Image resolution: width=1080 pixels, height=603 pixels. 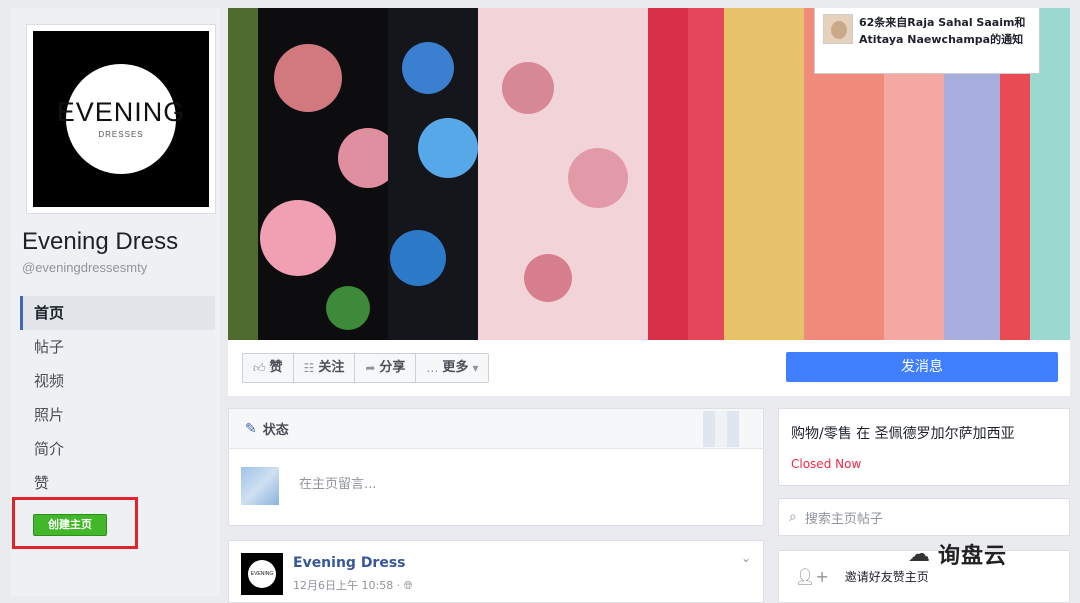 What do you see at coordinates (924, 517) in the screenshot?
I see `search-posts-field: ⌕ 搜索主页帖子` at bounding box center [924, 517].